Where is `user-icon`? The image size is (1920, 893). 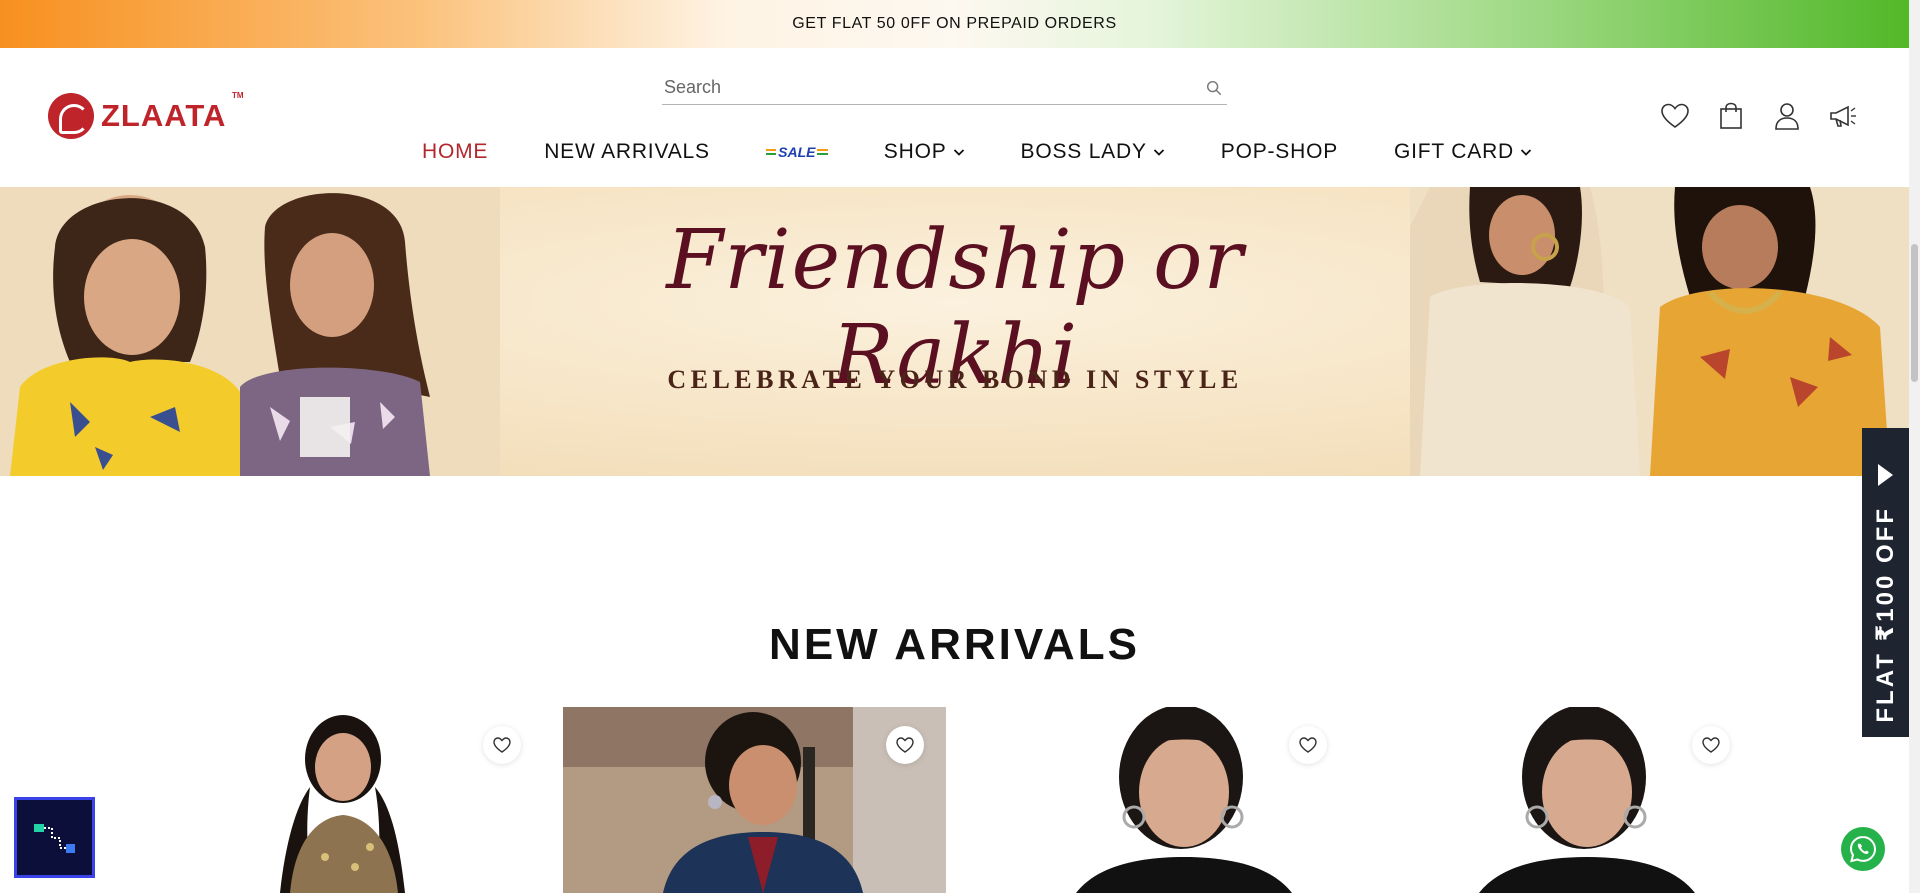 user-icon is located at coordinates (1787, 116).